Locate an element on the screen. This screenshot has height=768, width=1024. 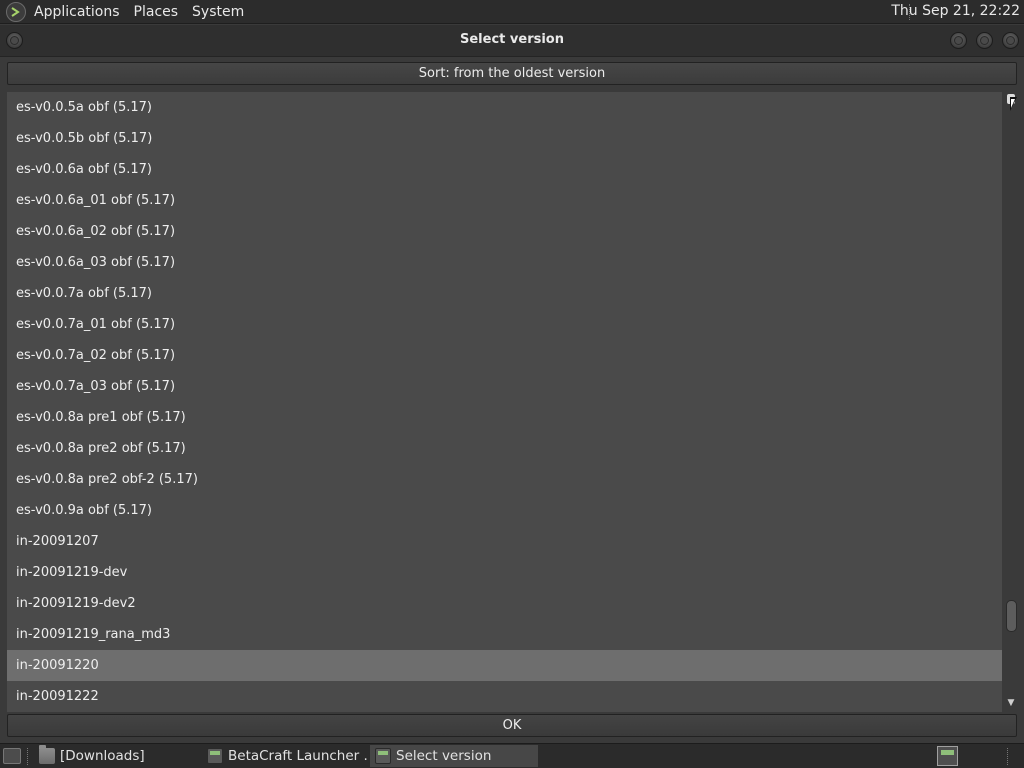
tray-separator is located at coordinates (1007, 756).